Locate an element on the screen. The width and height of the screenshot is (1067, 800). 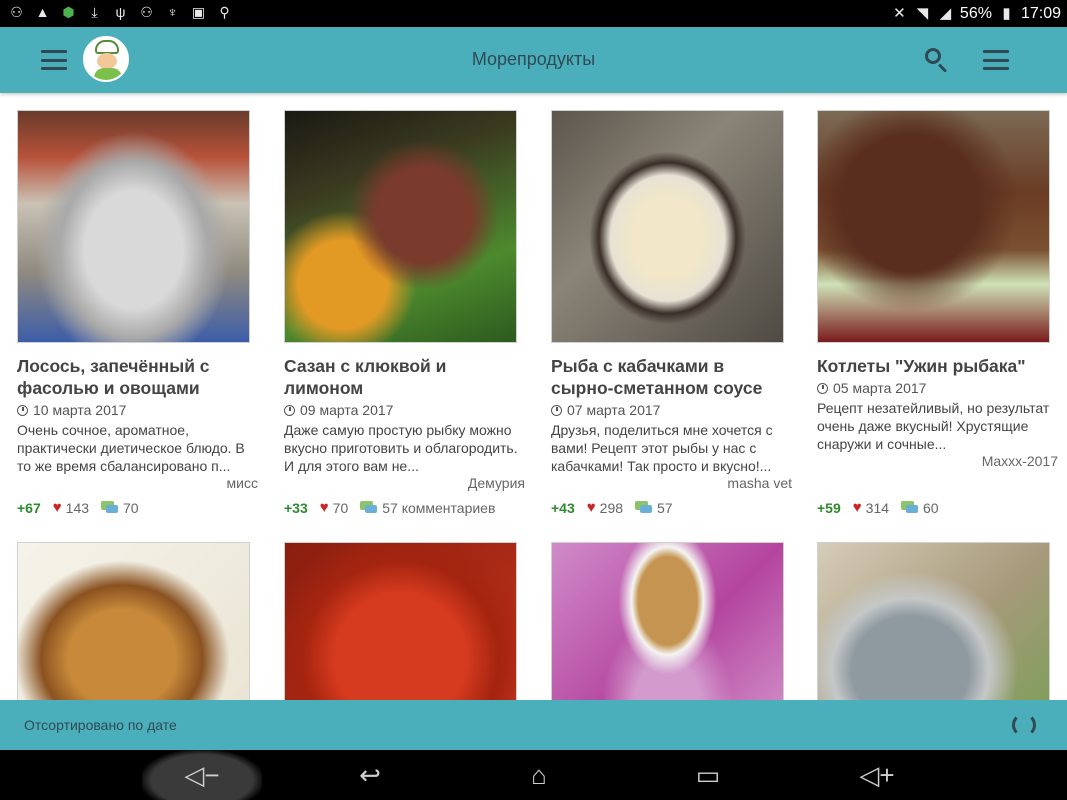
recipe-stats: +67 ♥ 143 70 is located at coordinates (78, 507).